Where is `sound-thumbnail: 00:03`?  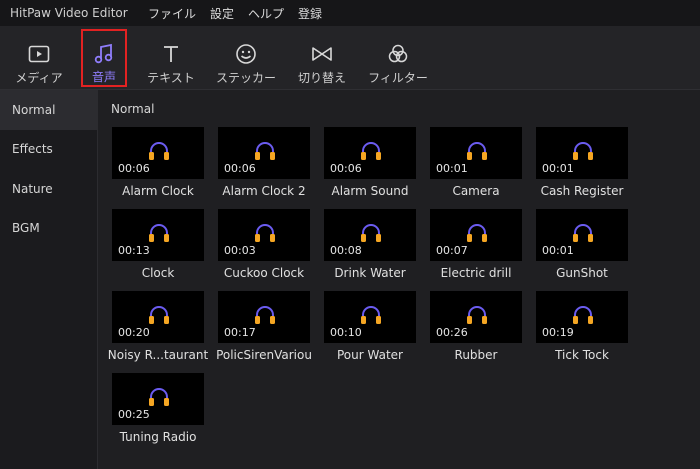
sound-thumbnail: 00:03 is located at coordinates (264, 235).